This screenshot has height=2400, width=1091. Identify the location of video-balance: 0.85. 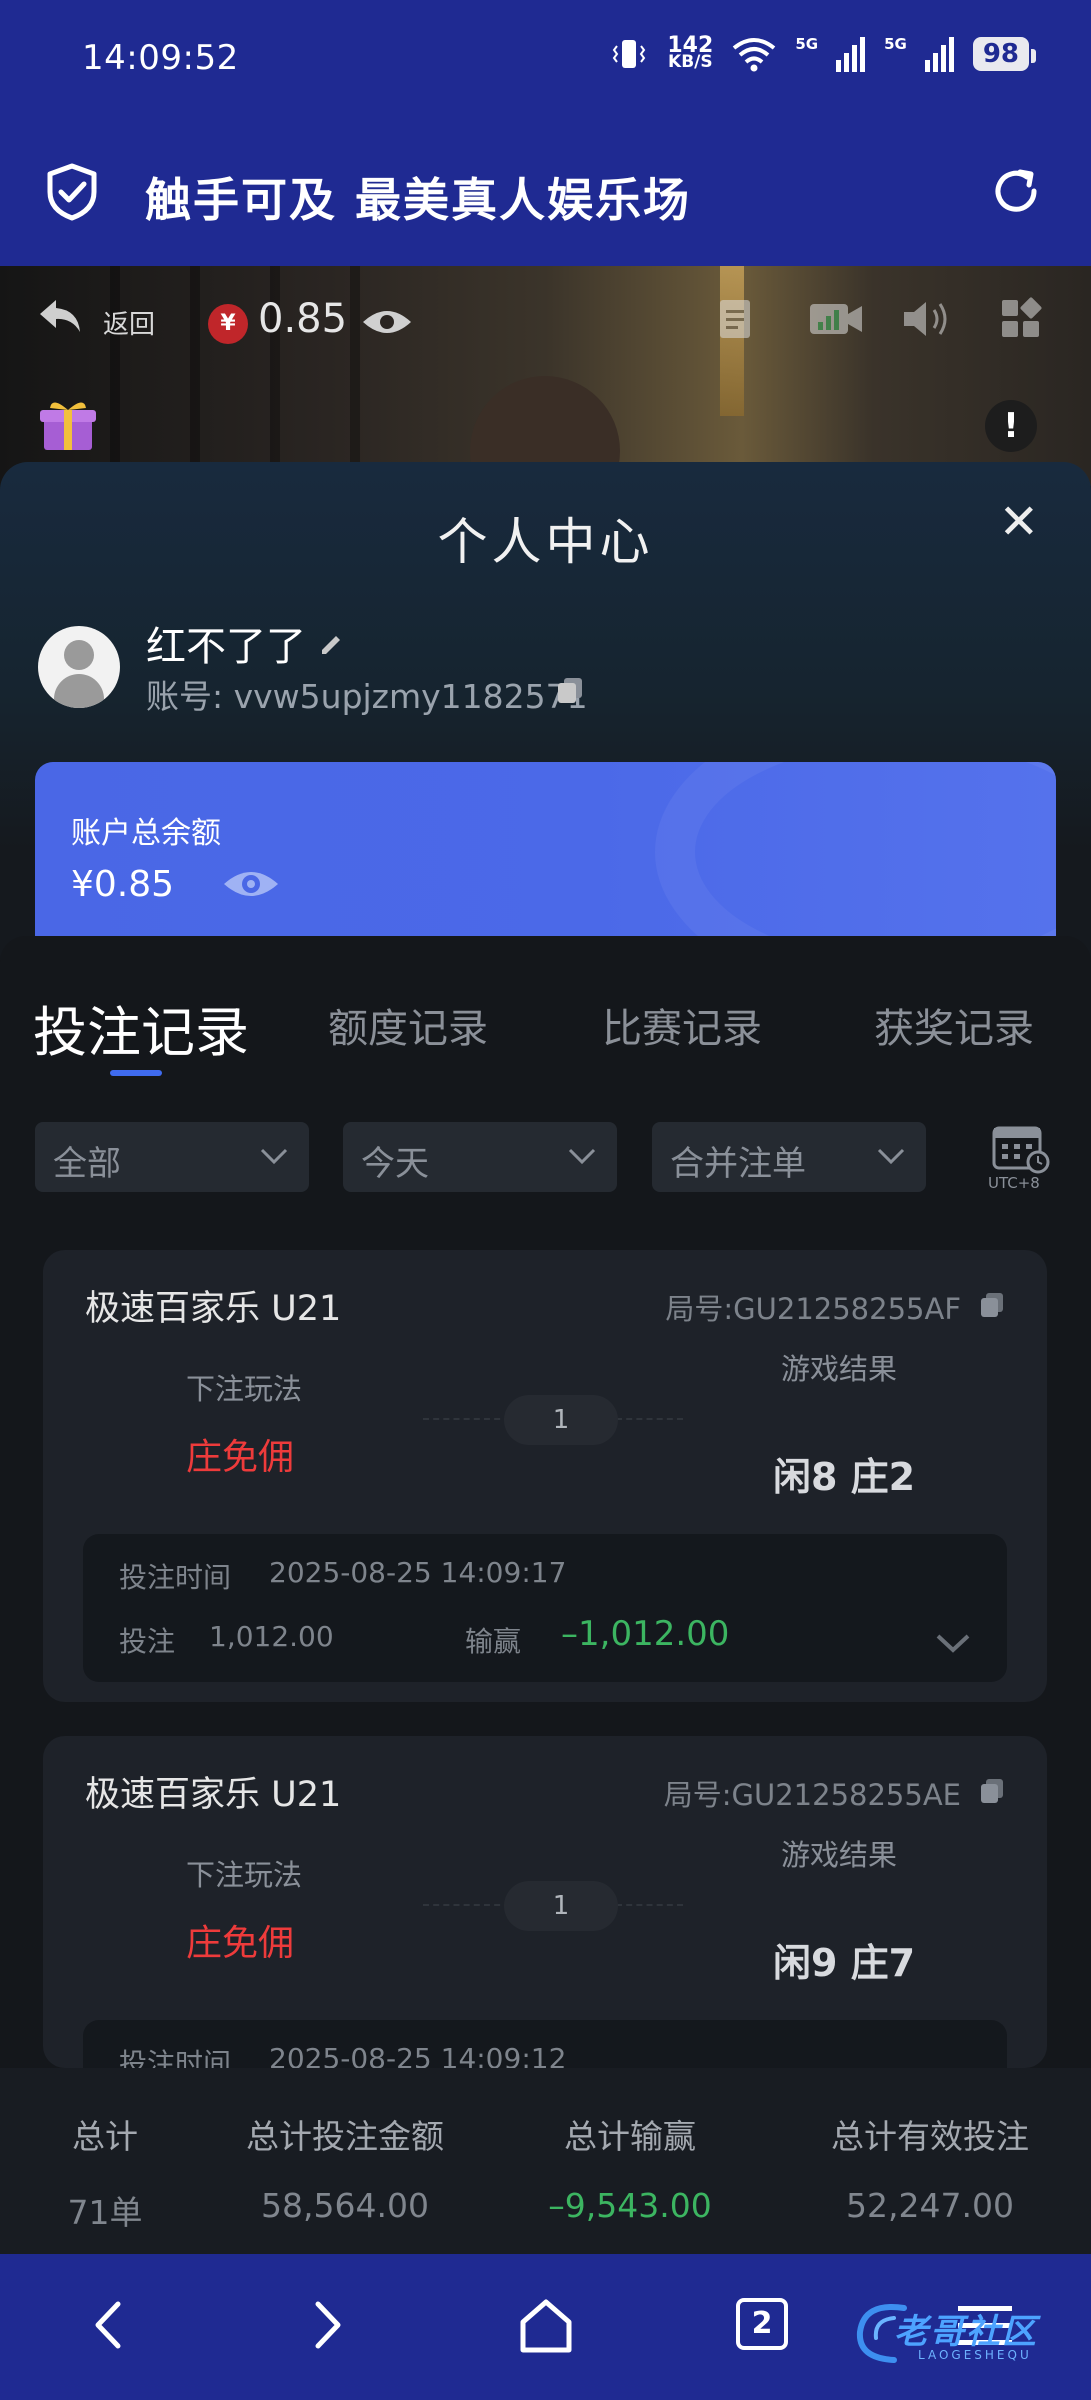
(303, 319).